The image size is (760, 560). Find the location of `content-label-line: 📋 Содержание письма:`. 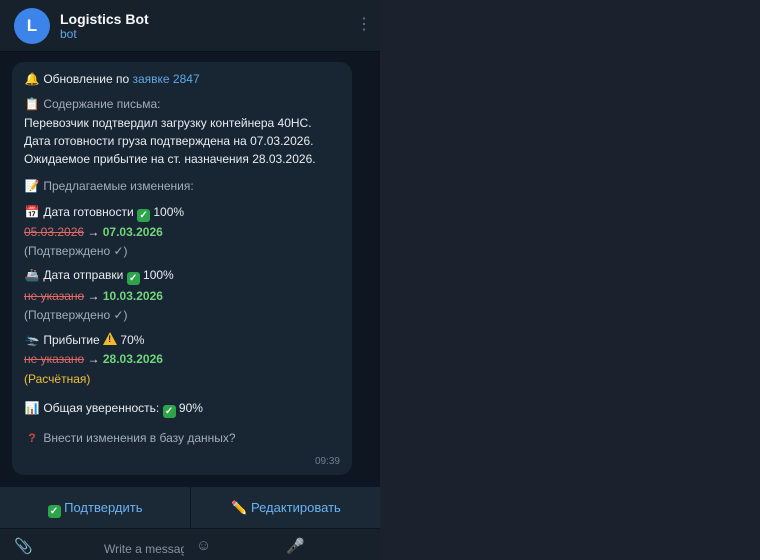

content-label-line: 📋 Содержание письма: is located at coordinates (92, 104).